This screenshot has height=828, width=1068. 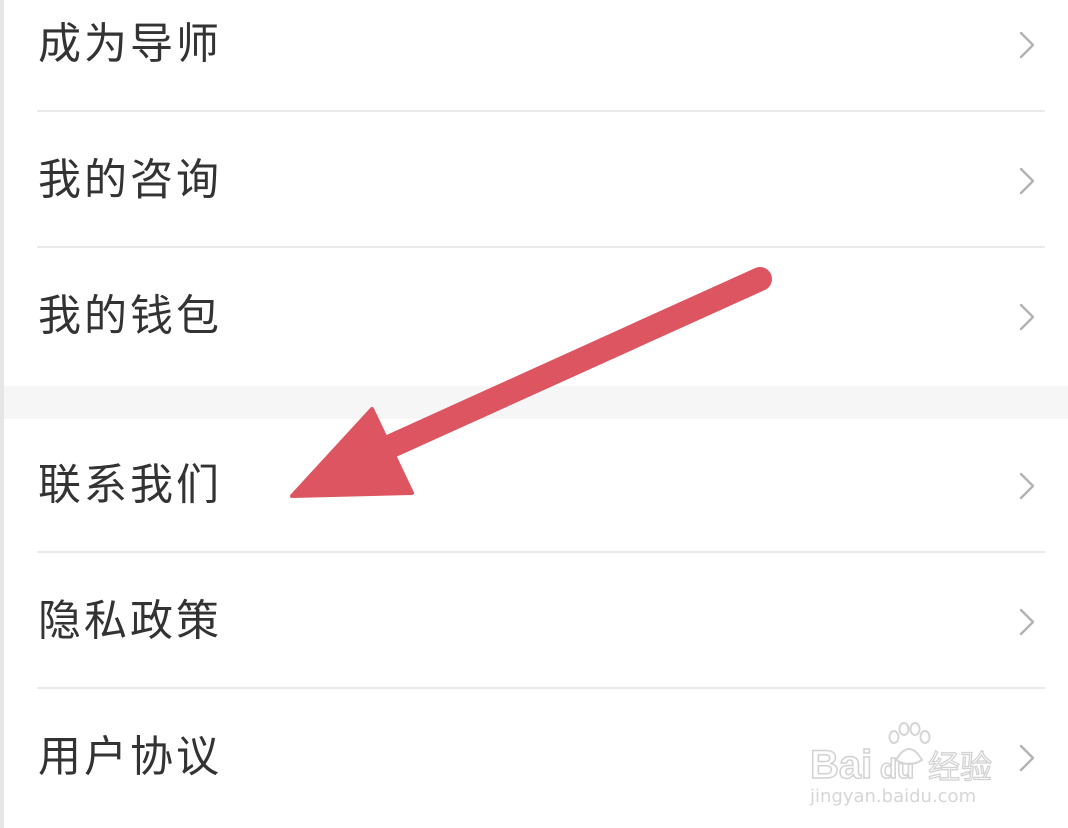 I want to click on section-gap, so click(x=536, y=402).